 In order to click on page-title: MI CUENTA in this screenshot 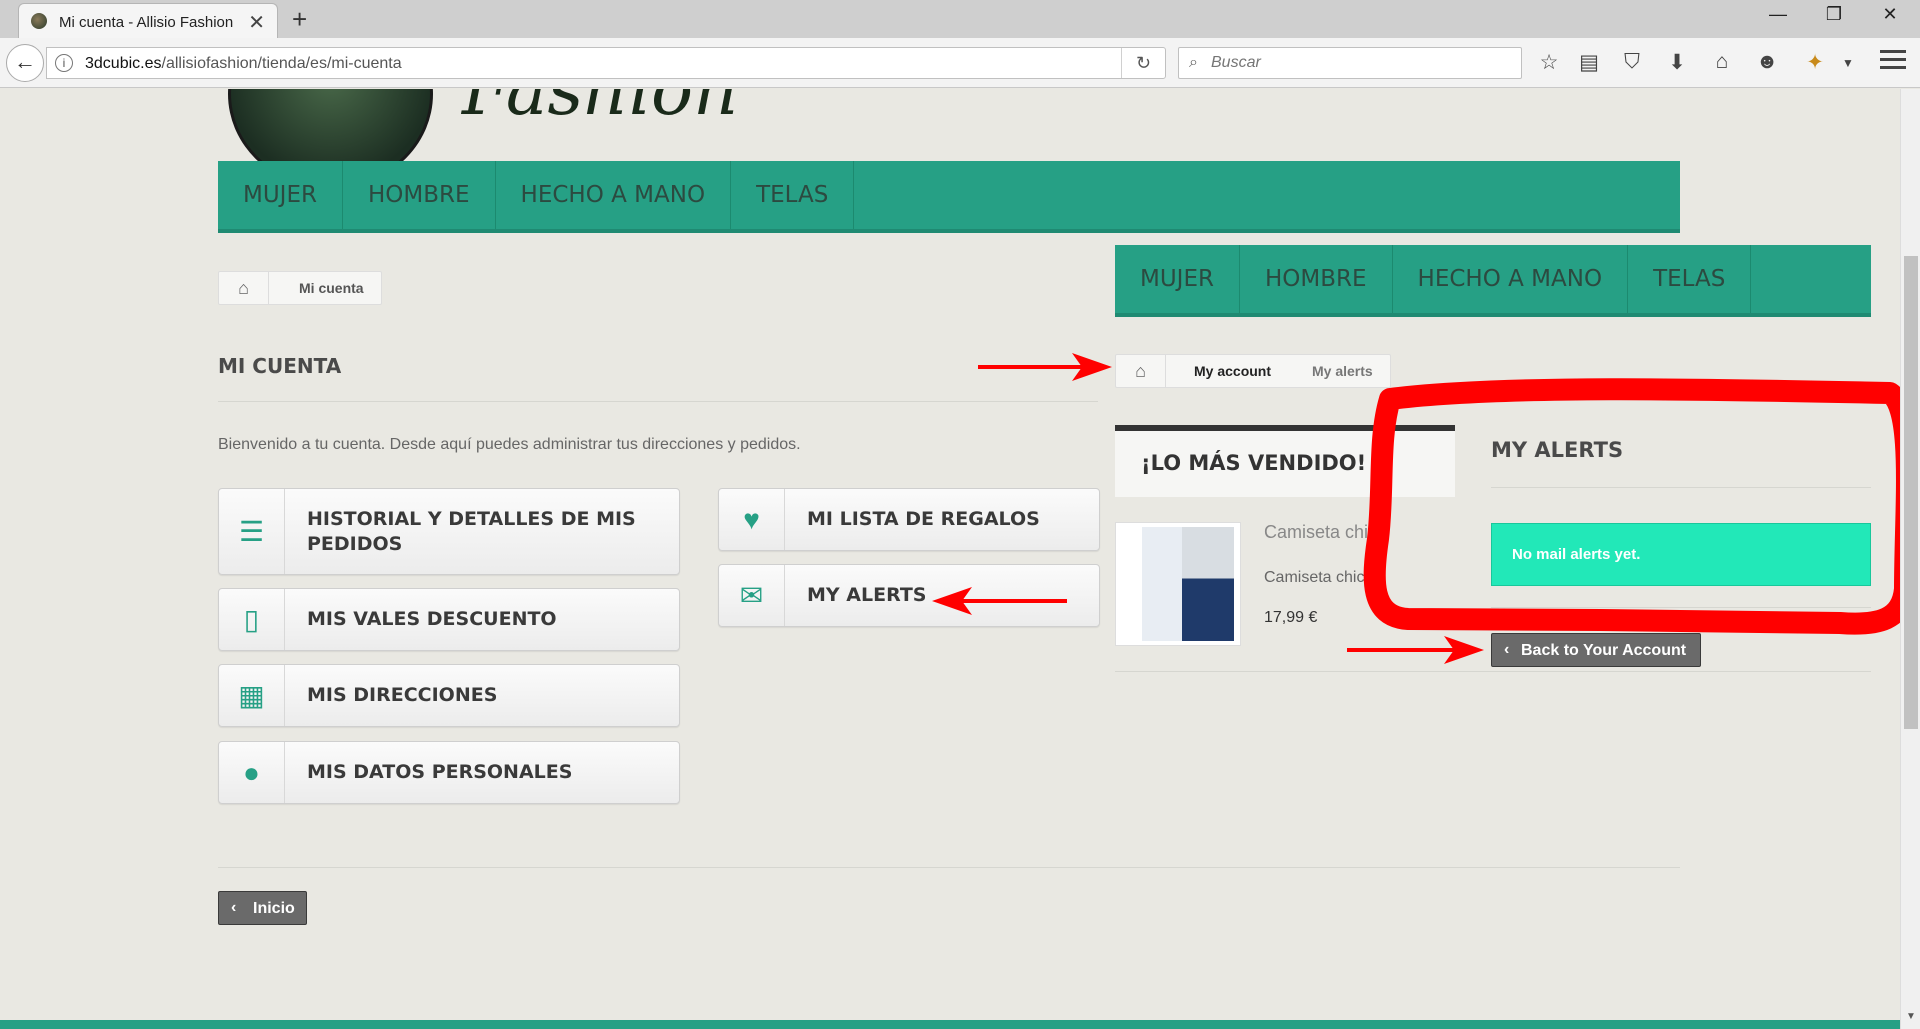, I will do `click(280, 366)`.